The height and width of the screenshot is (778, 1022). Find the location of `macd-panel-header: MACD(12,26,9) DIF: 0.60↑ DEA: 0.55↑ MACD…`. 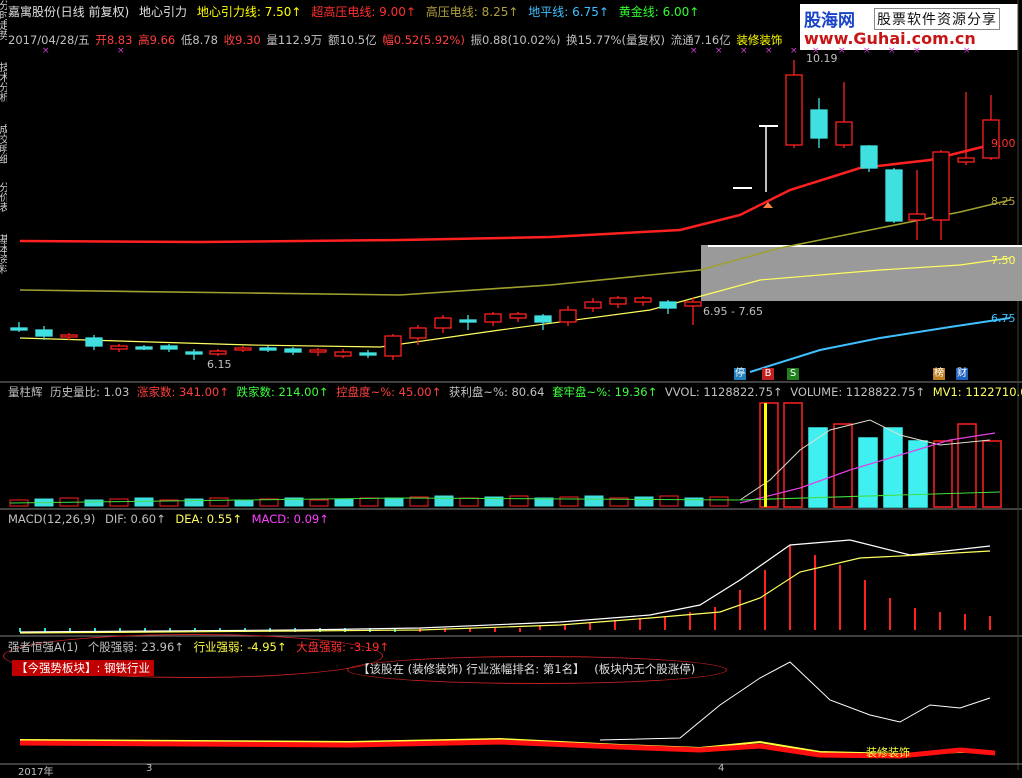

macd-panel-header: MACD(12,26,9) DIF: 0.60↑ DEA: 0.55↑ MACD… is located at coordinates (171, 519).